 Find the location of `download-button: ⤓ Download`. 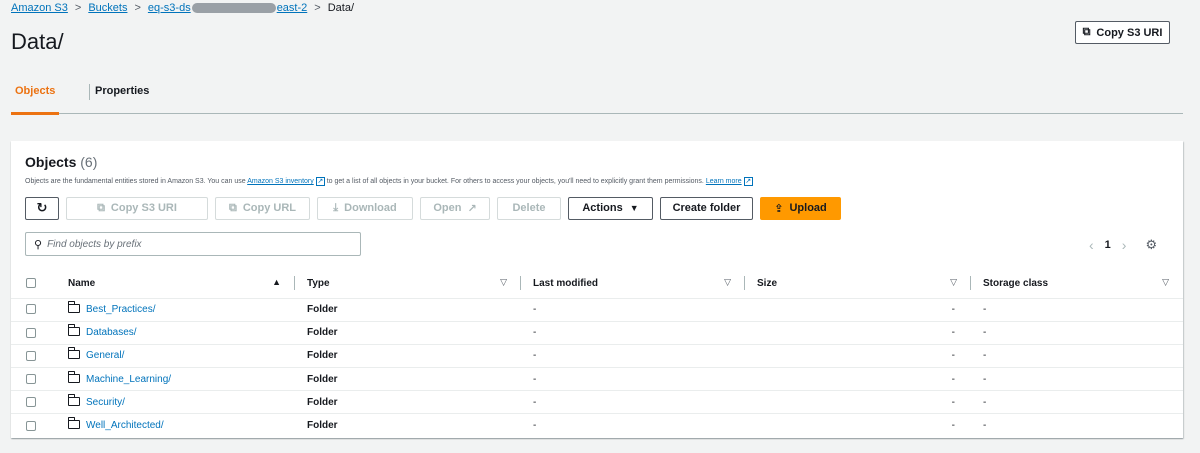

download-button: ⤓ Download is located at coordinates (365, 208).